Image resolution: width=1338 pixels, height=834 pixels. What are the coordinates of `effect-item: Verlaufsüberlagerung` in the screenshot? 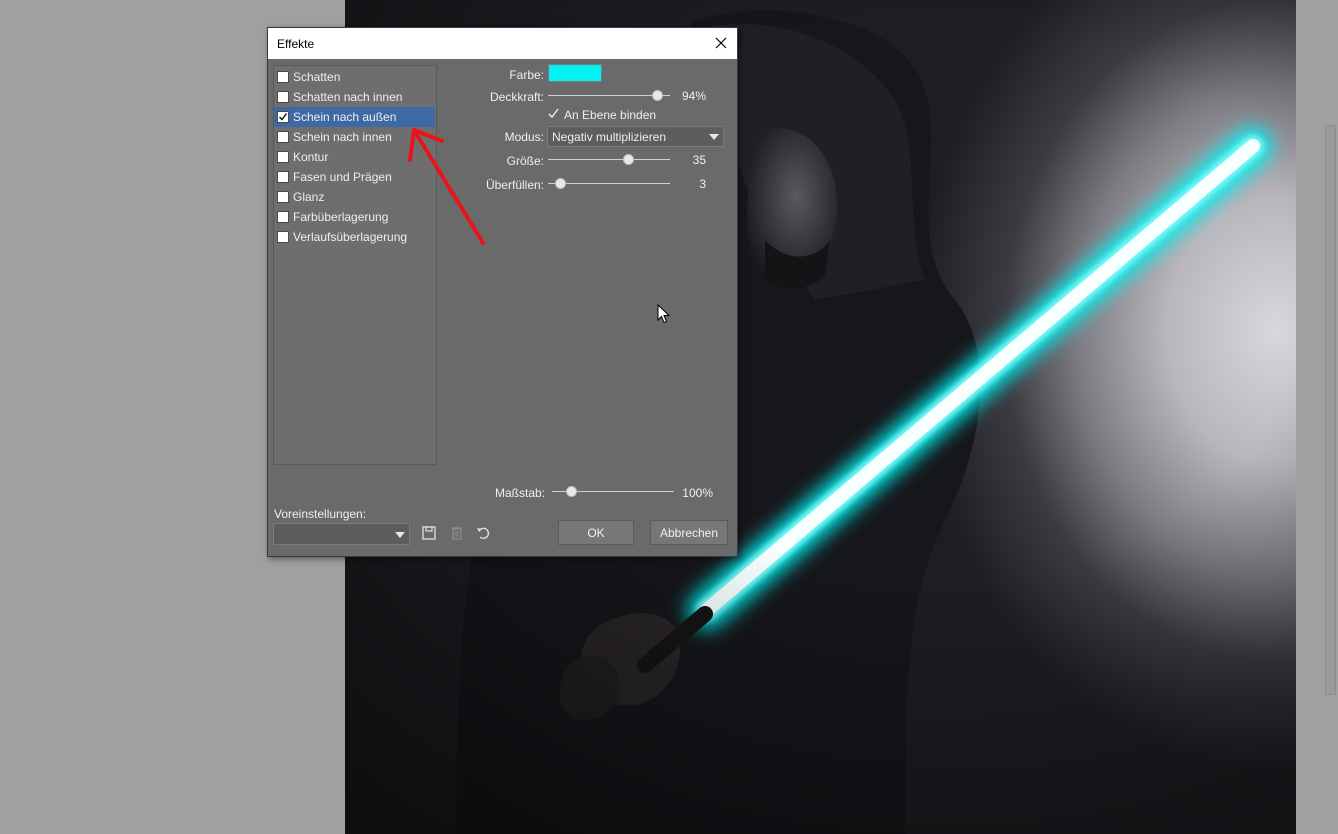 It's located at (354, 237).